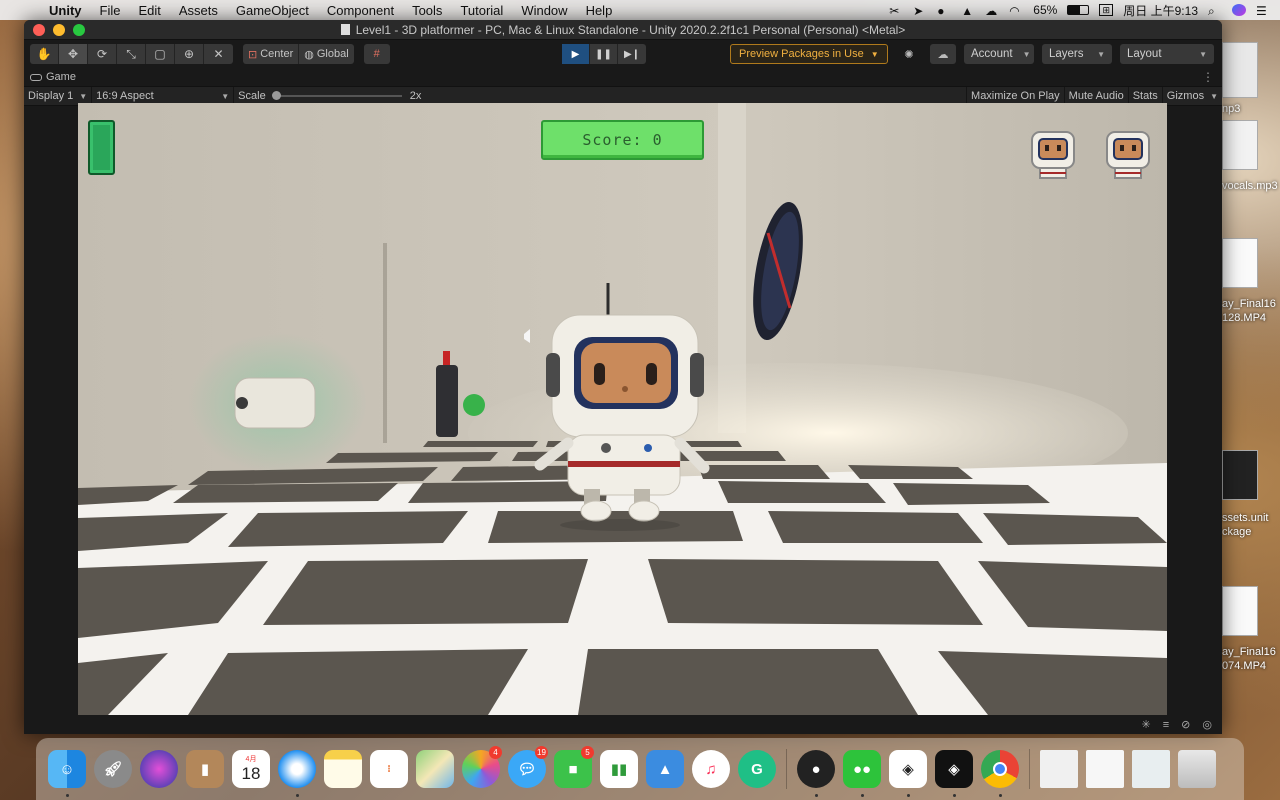 The width and height of the screenshot is (1280, 800). I want to click on dock-finder: ☺, so click(67, 771).